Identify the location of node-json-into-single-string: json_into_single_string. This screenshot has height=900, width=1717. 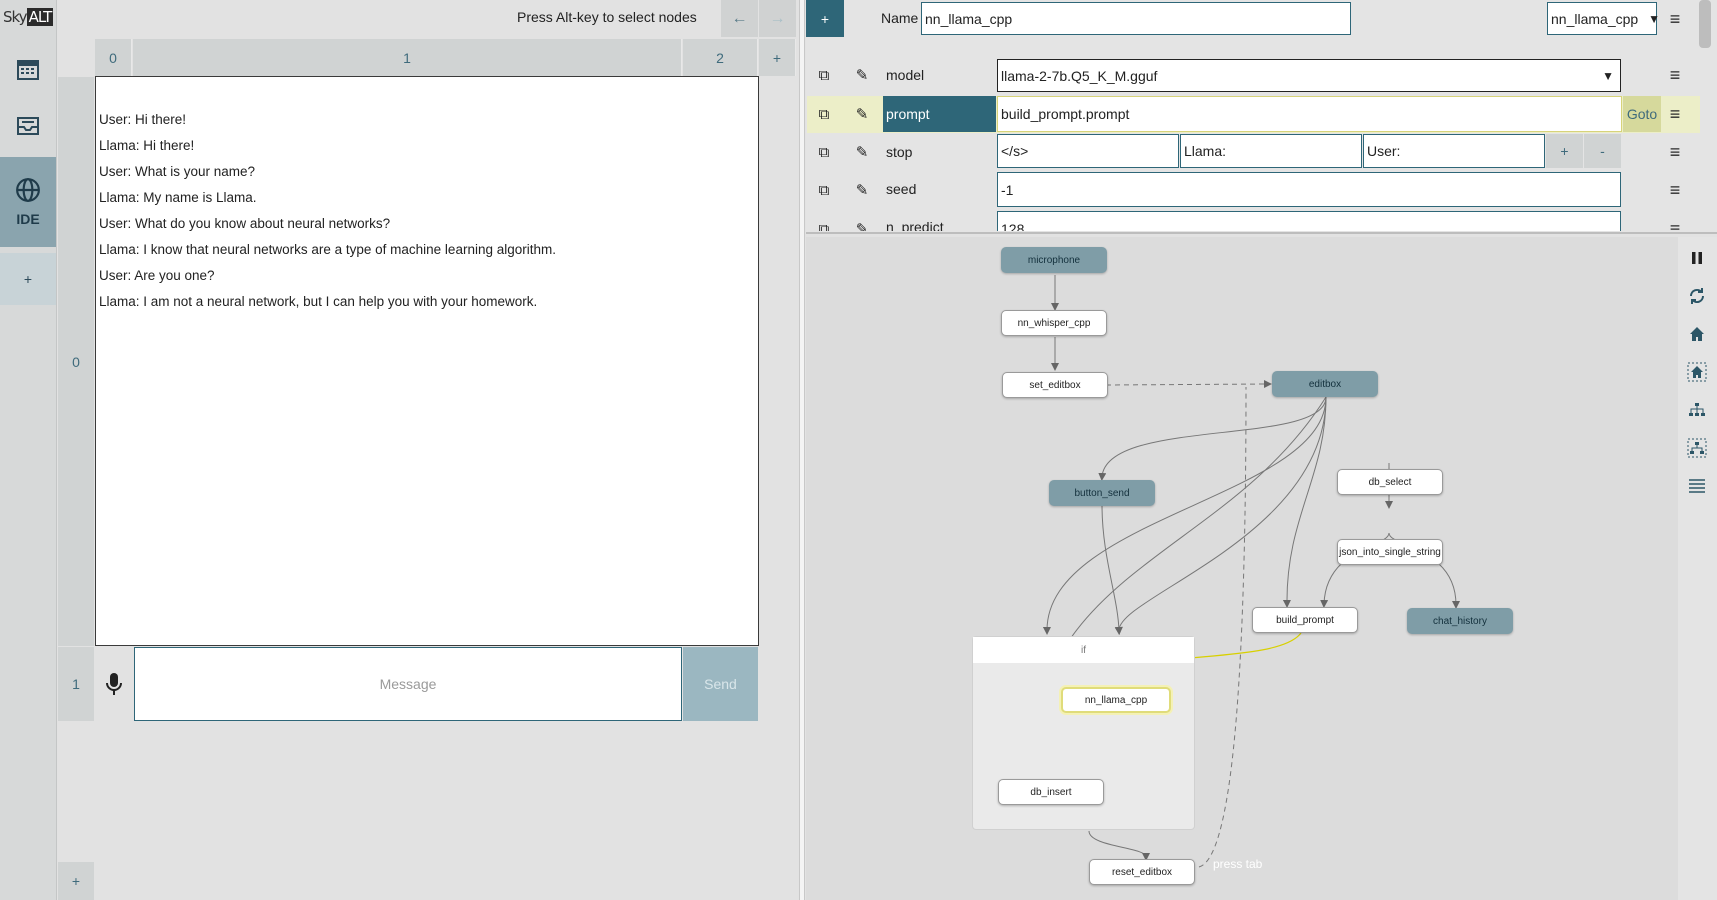
(1390, 552).